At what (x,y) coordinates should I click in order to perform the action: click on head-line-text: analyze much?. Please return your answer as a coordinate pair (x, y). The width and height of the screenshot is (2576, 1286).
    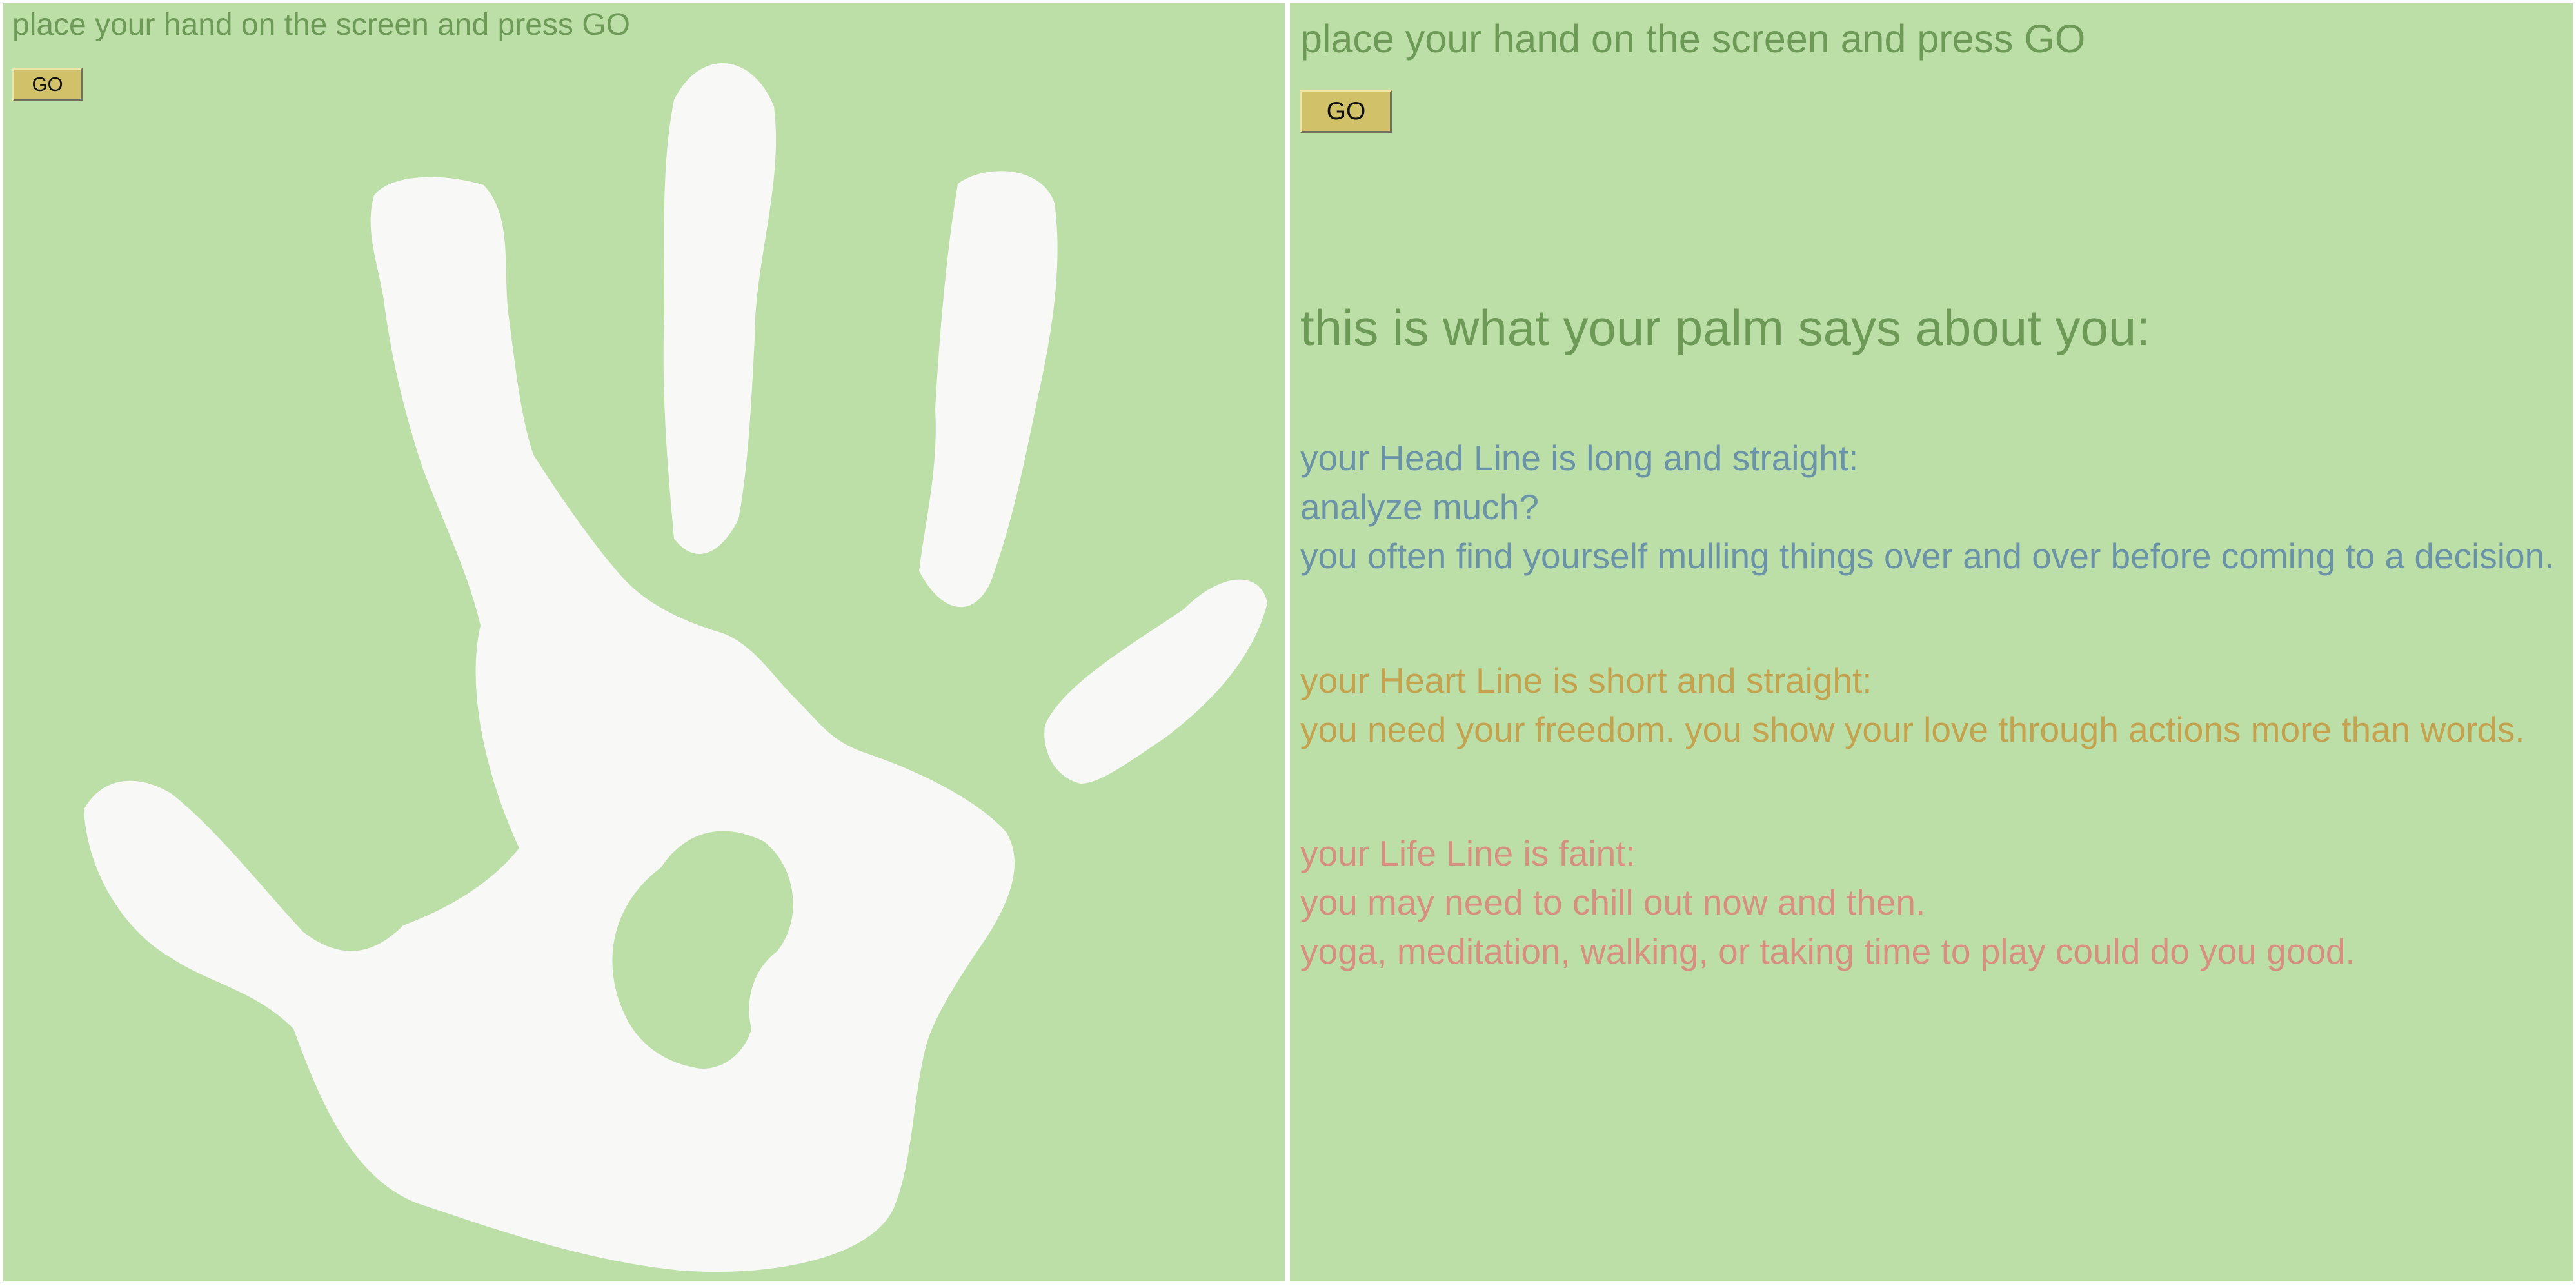
    Looking at the image, I should click on (1419, 507).